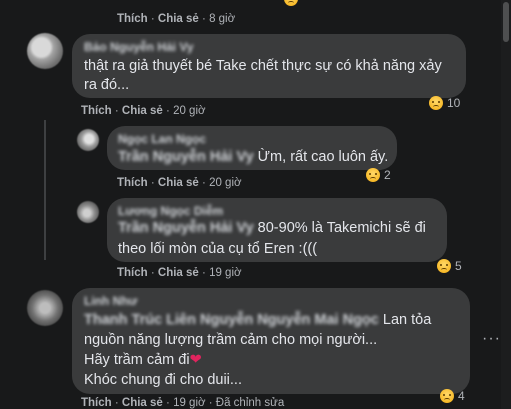 The width and height of the screenshot is (511, 409). What do you see at coordinates (45, 190) in the screenshot?
I see `thread-line` at bounding box center [45, 190].